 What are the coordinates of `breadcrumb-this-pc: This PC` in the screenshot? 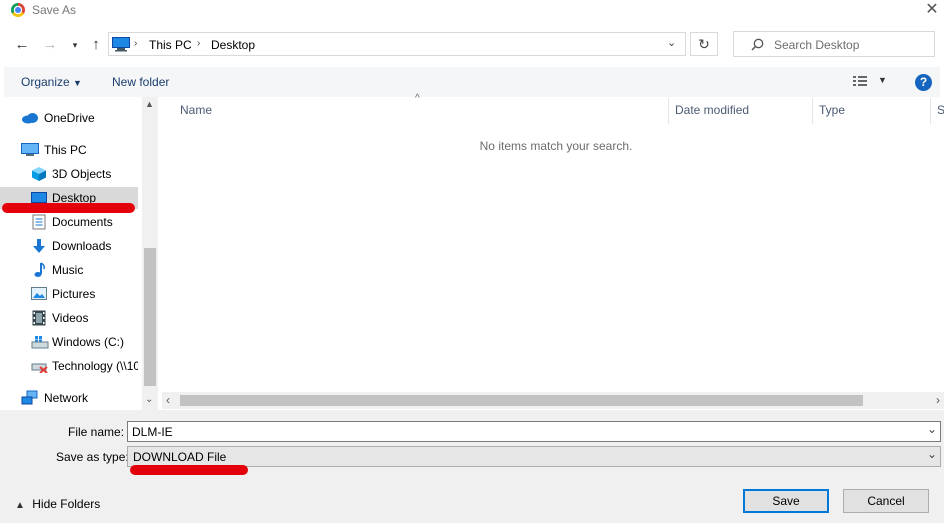 It's located at (170, 45).